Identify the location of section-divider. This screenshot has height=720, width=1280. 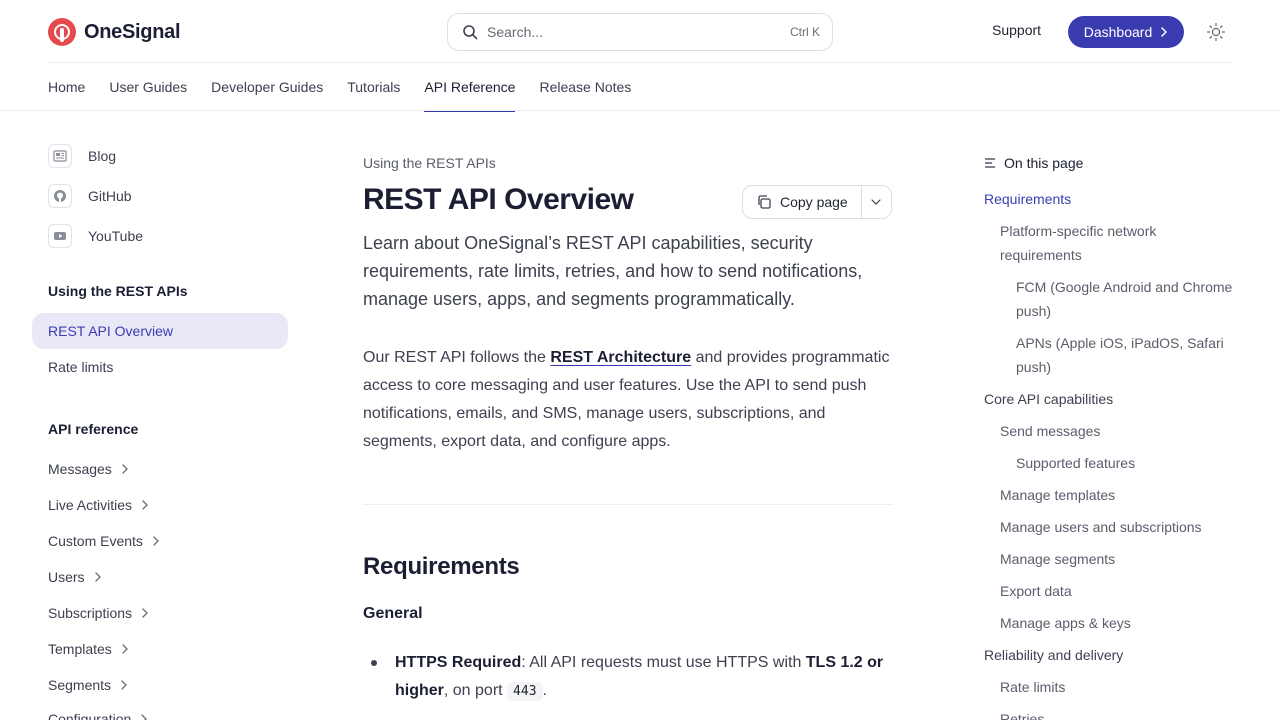
(628, 504).